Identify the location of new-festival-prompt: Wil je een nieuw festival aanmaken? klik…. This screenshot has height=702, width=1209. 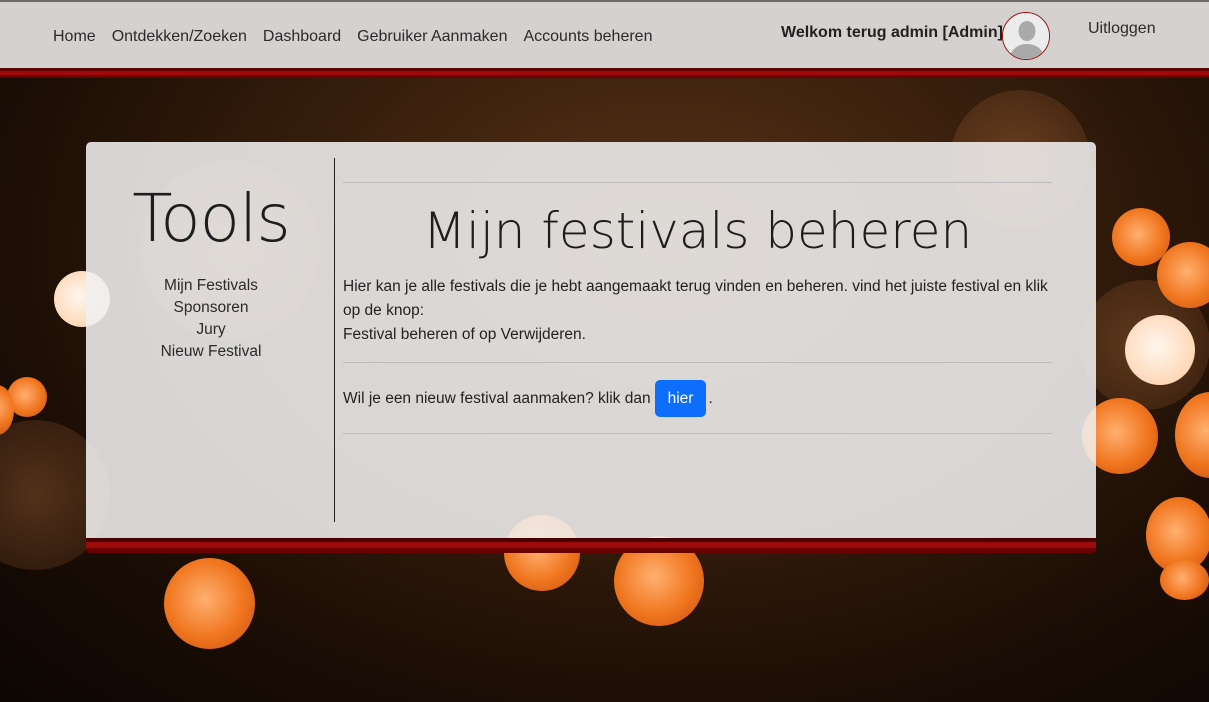
(528, 398).